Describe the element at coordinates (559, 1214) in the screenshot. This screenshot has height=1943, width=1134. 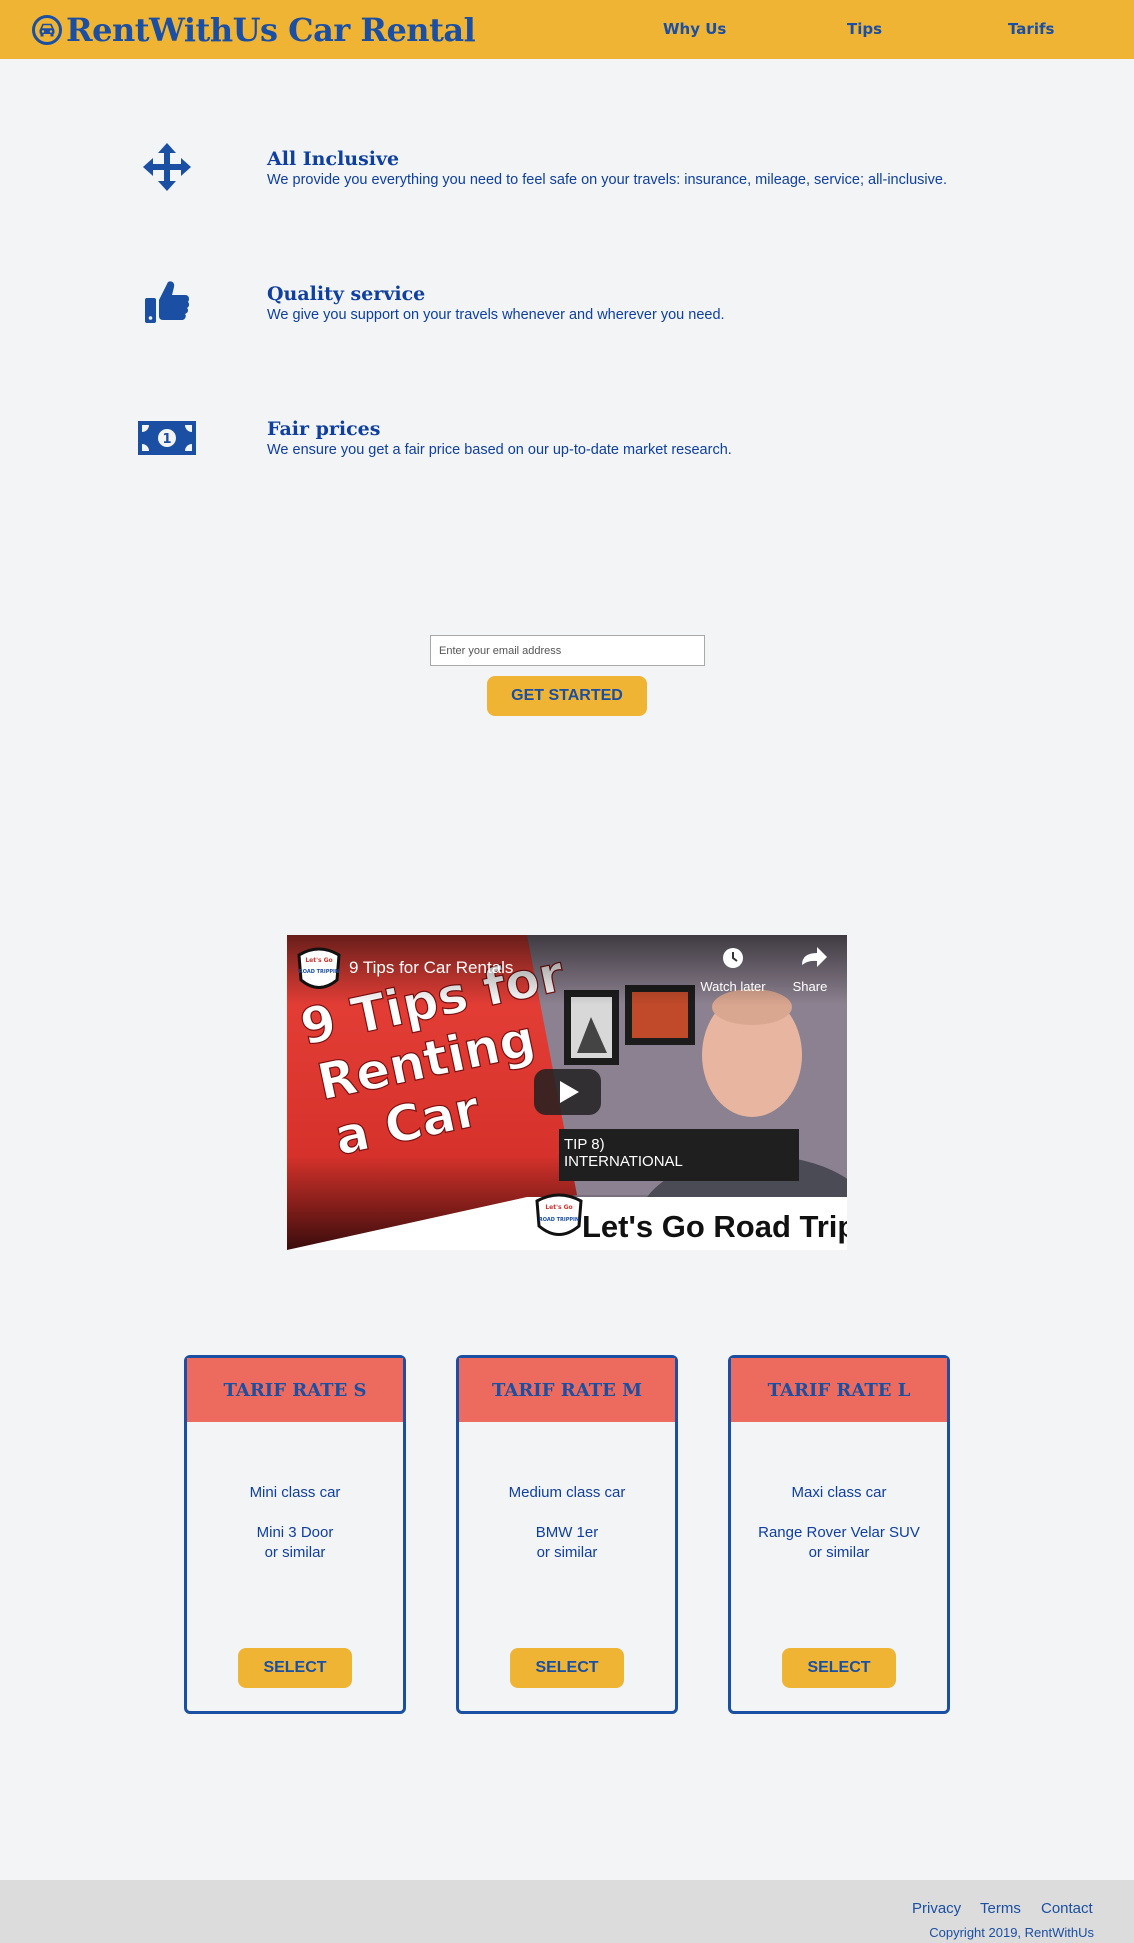
I see `brand-shield-icon: Let's Go ROAD TRIPPIN` at that location.